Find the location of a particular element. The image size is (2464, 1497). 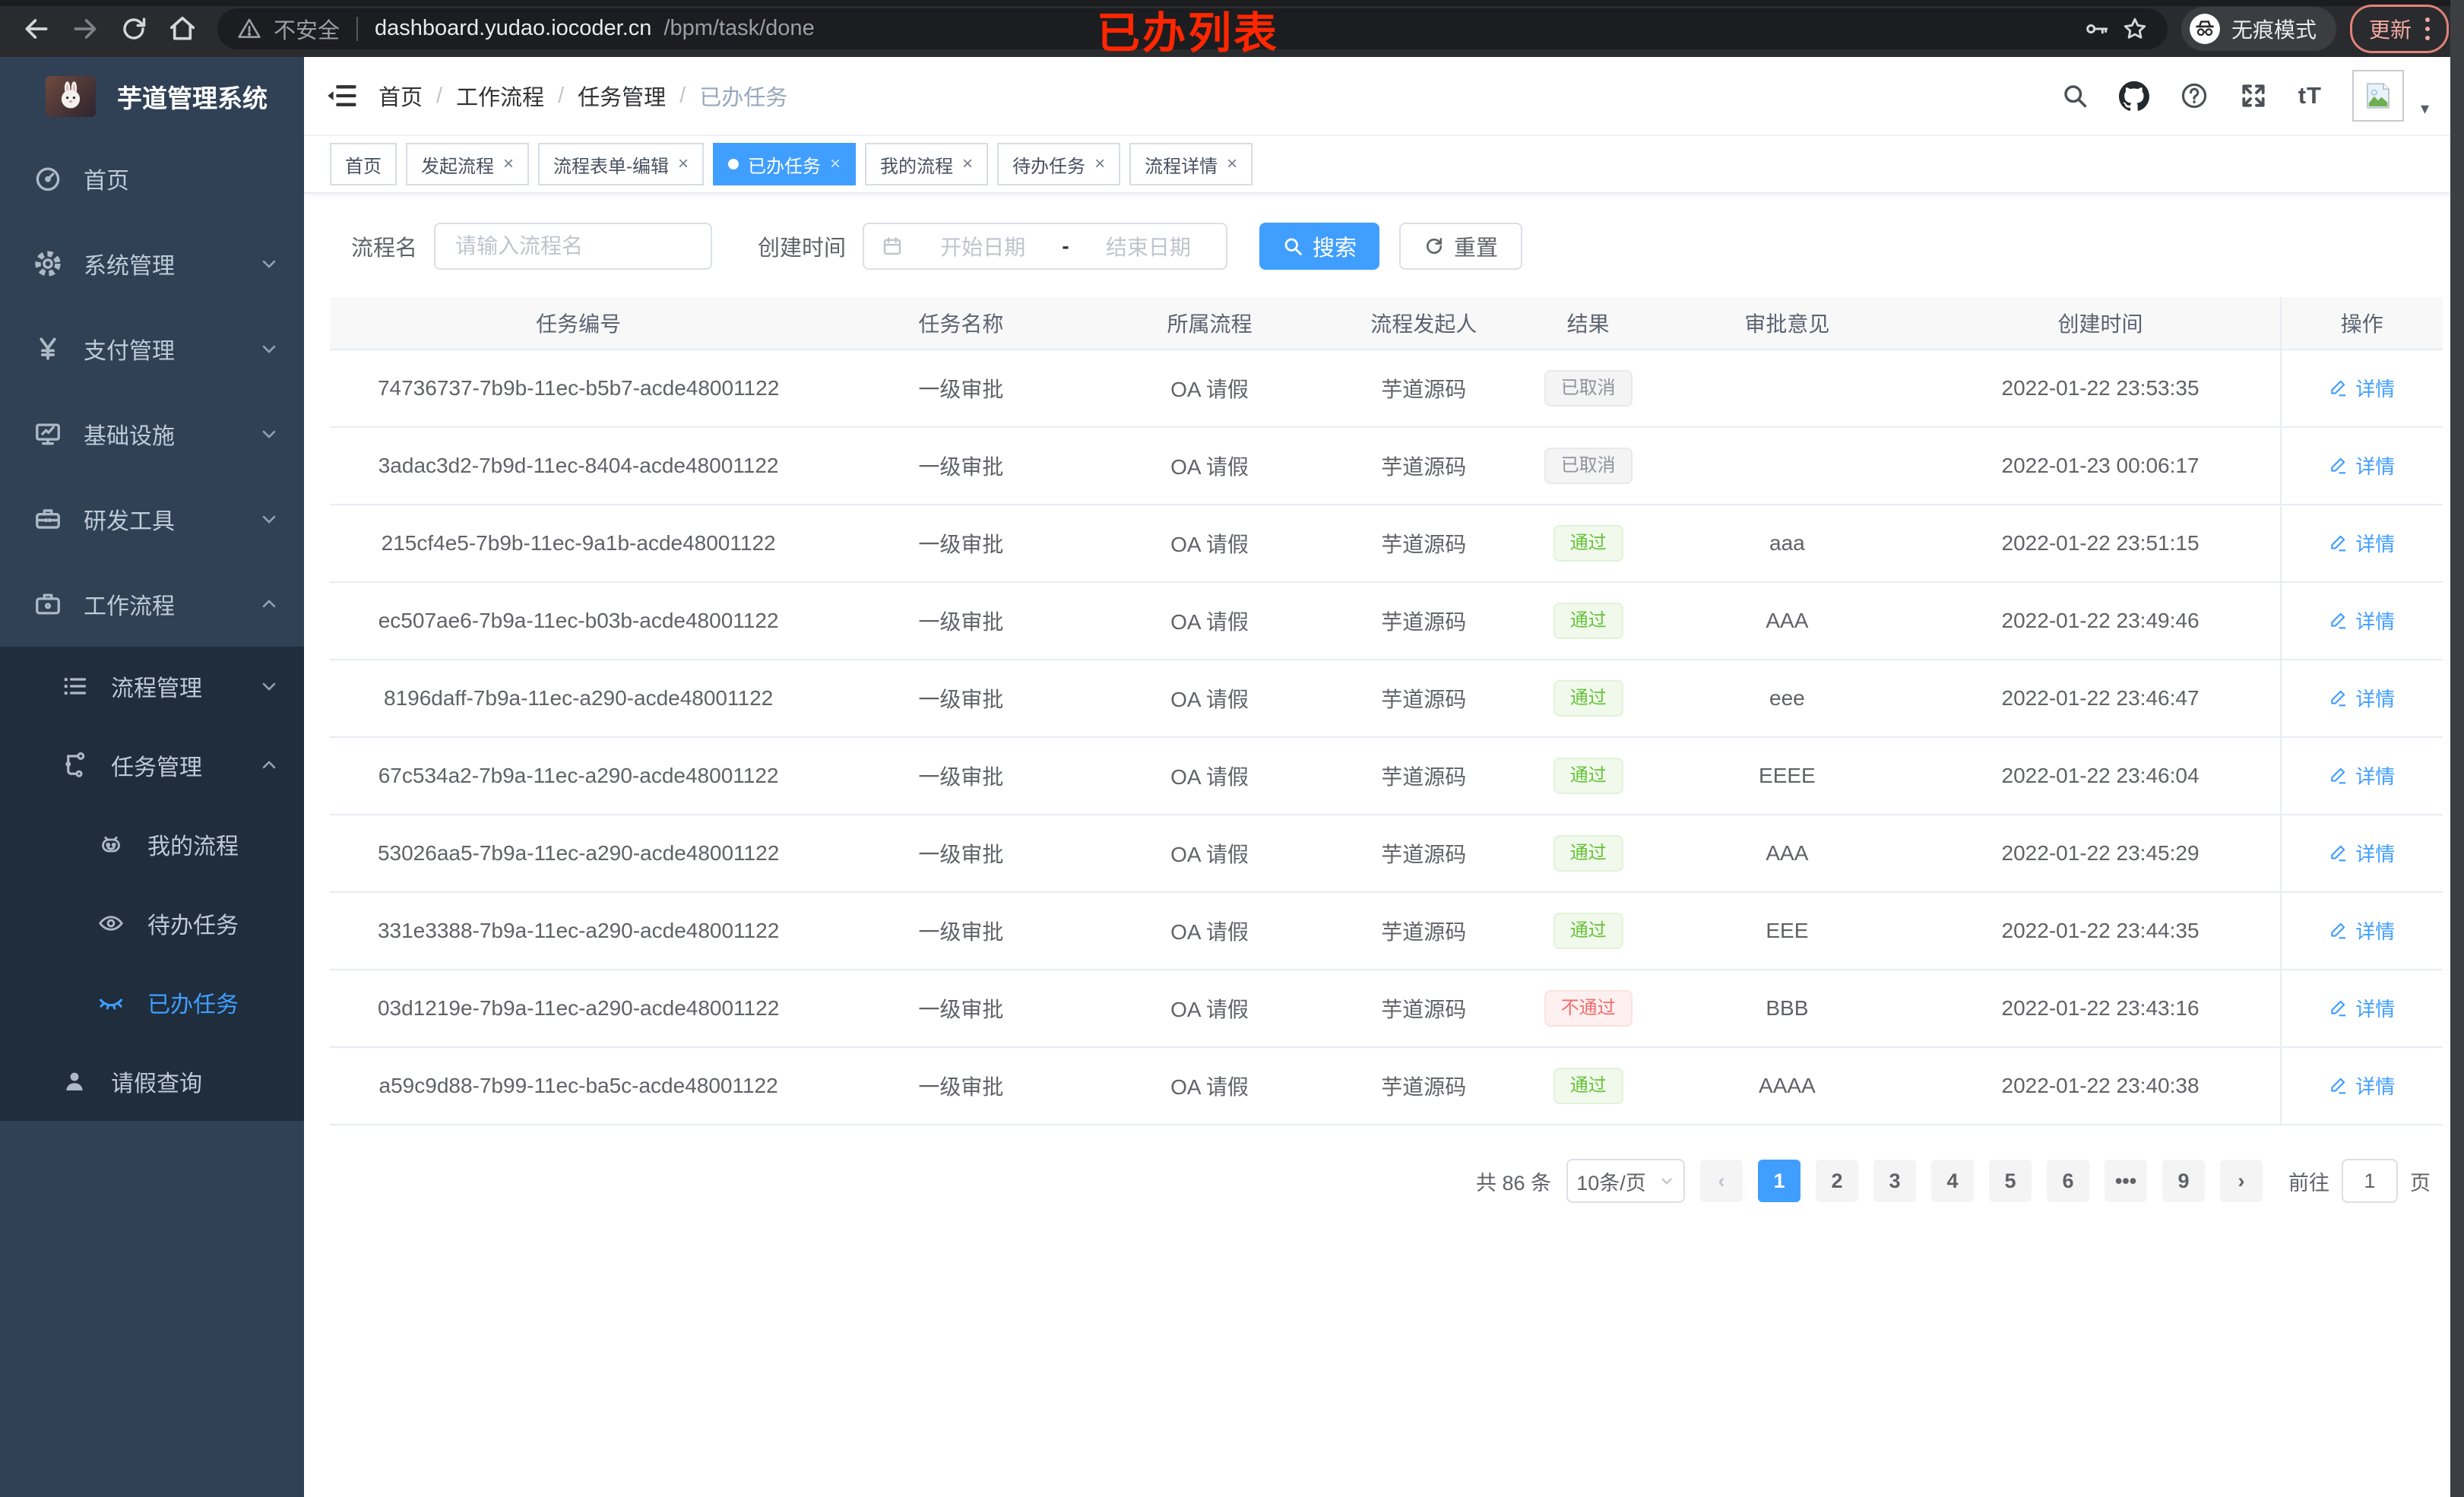

cell-comment: EEEE is located at coordinates (1787, 776).